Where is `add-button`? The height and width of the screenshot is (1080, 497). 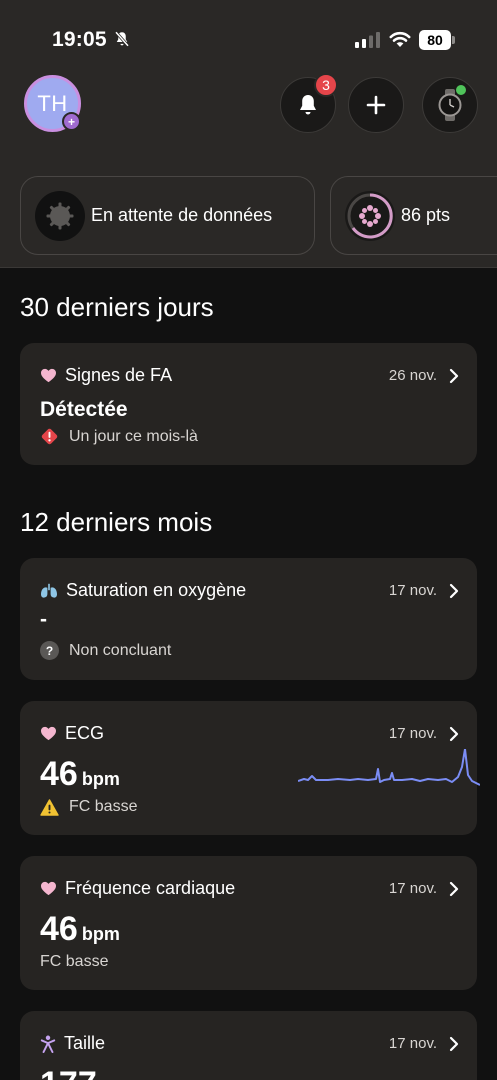
add-button is located at coordinates (376, 105).